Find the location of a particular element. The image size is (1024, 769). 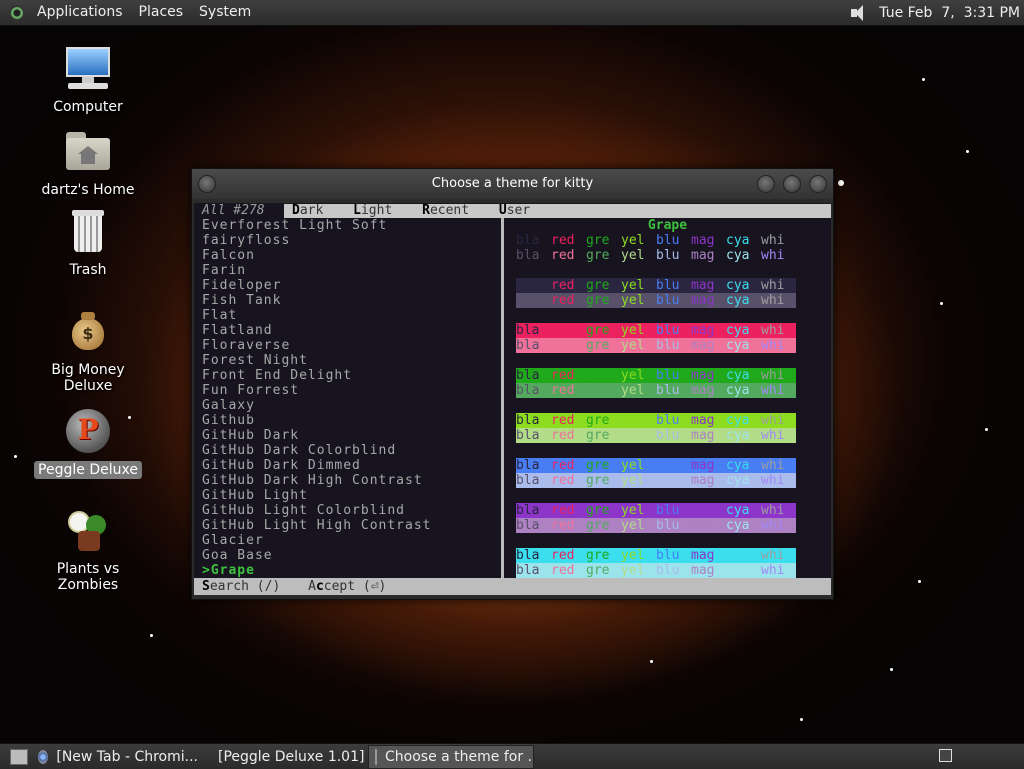

theme-list-item: Github is located at coordinates (352, 420).